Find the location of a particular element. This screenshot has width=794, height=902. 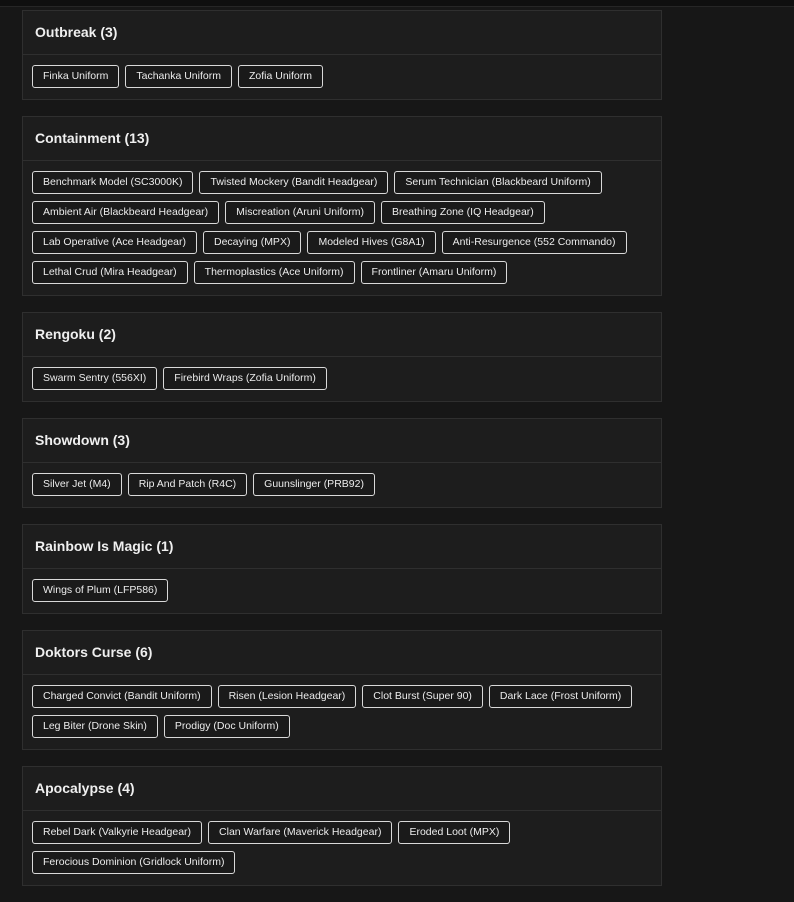

item-chip: Decaying (MPX) is located at coordinates (252, 242).